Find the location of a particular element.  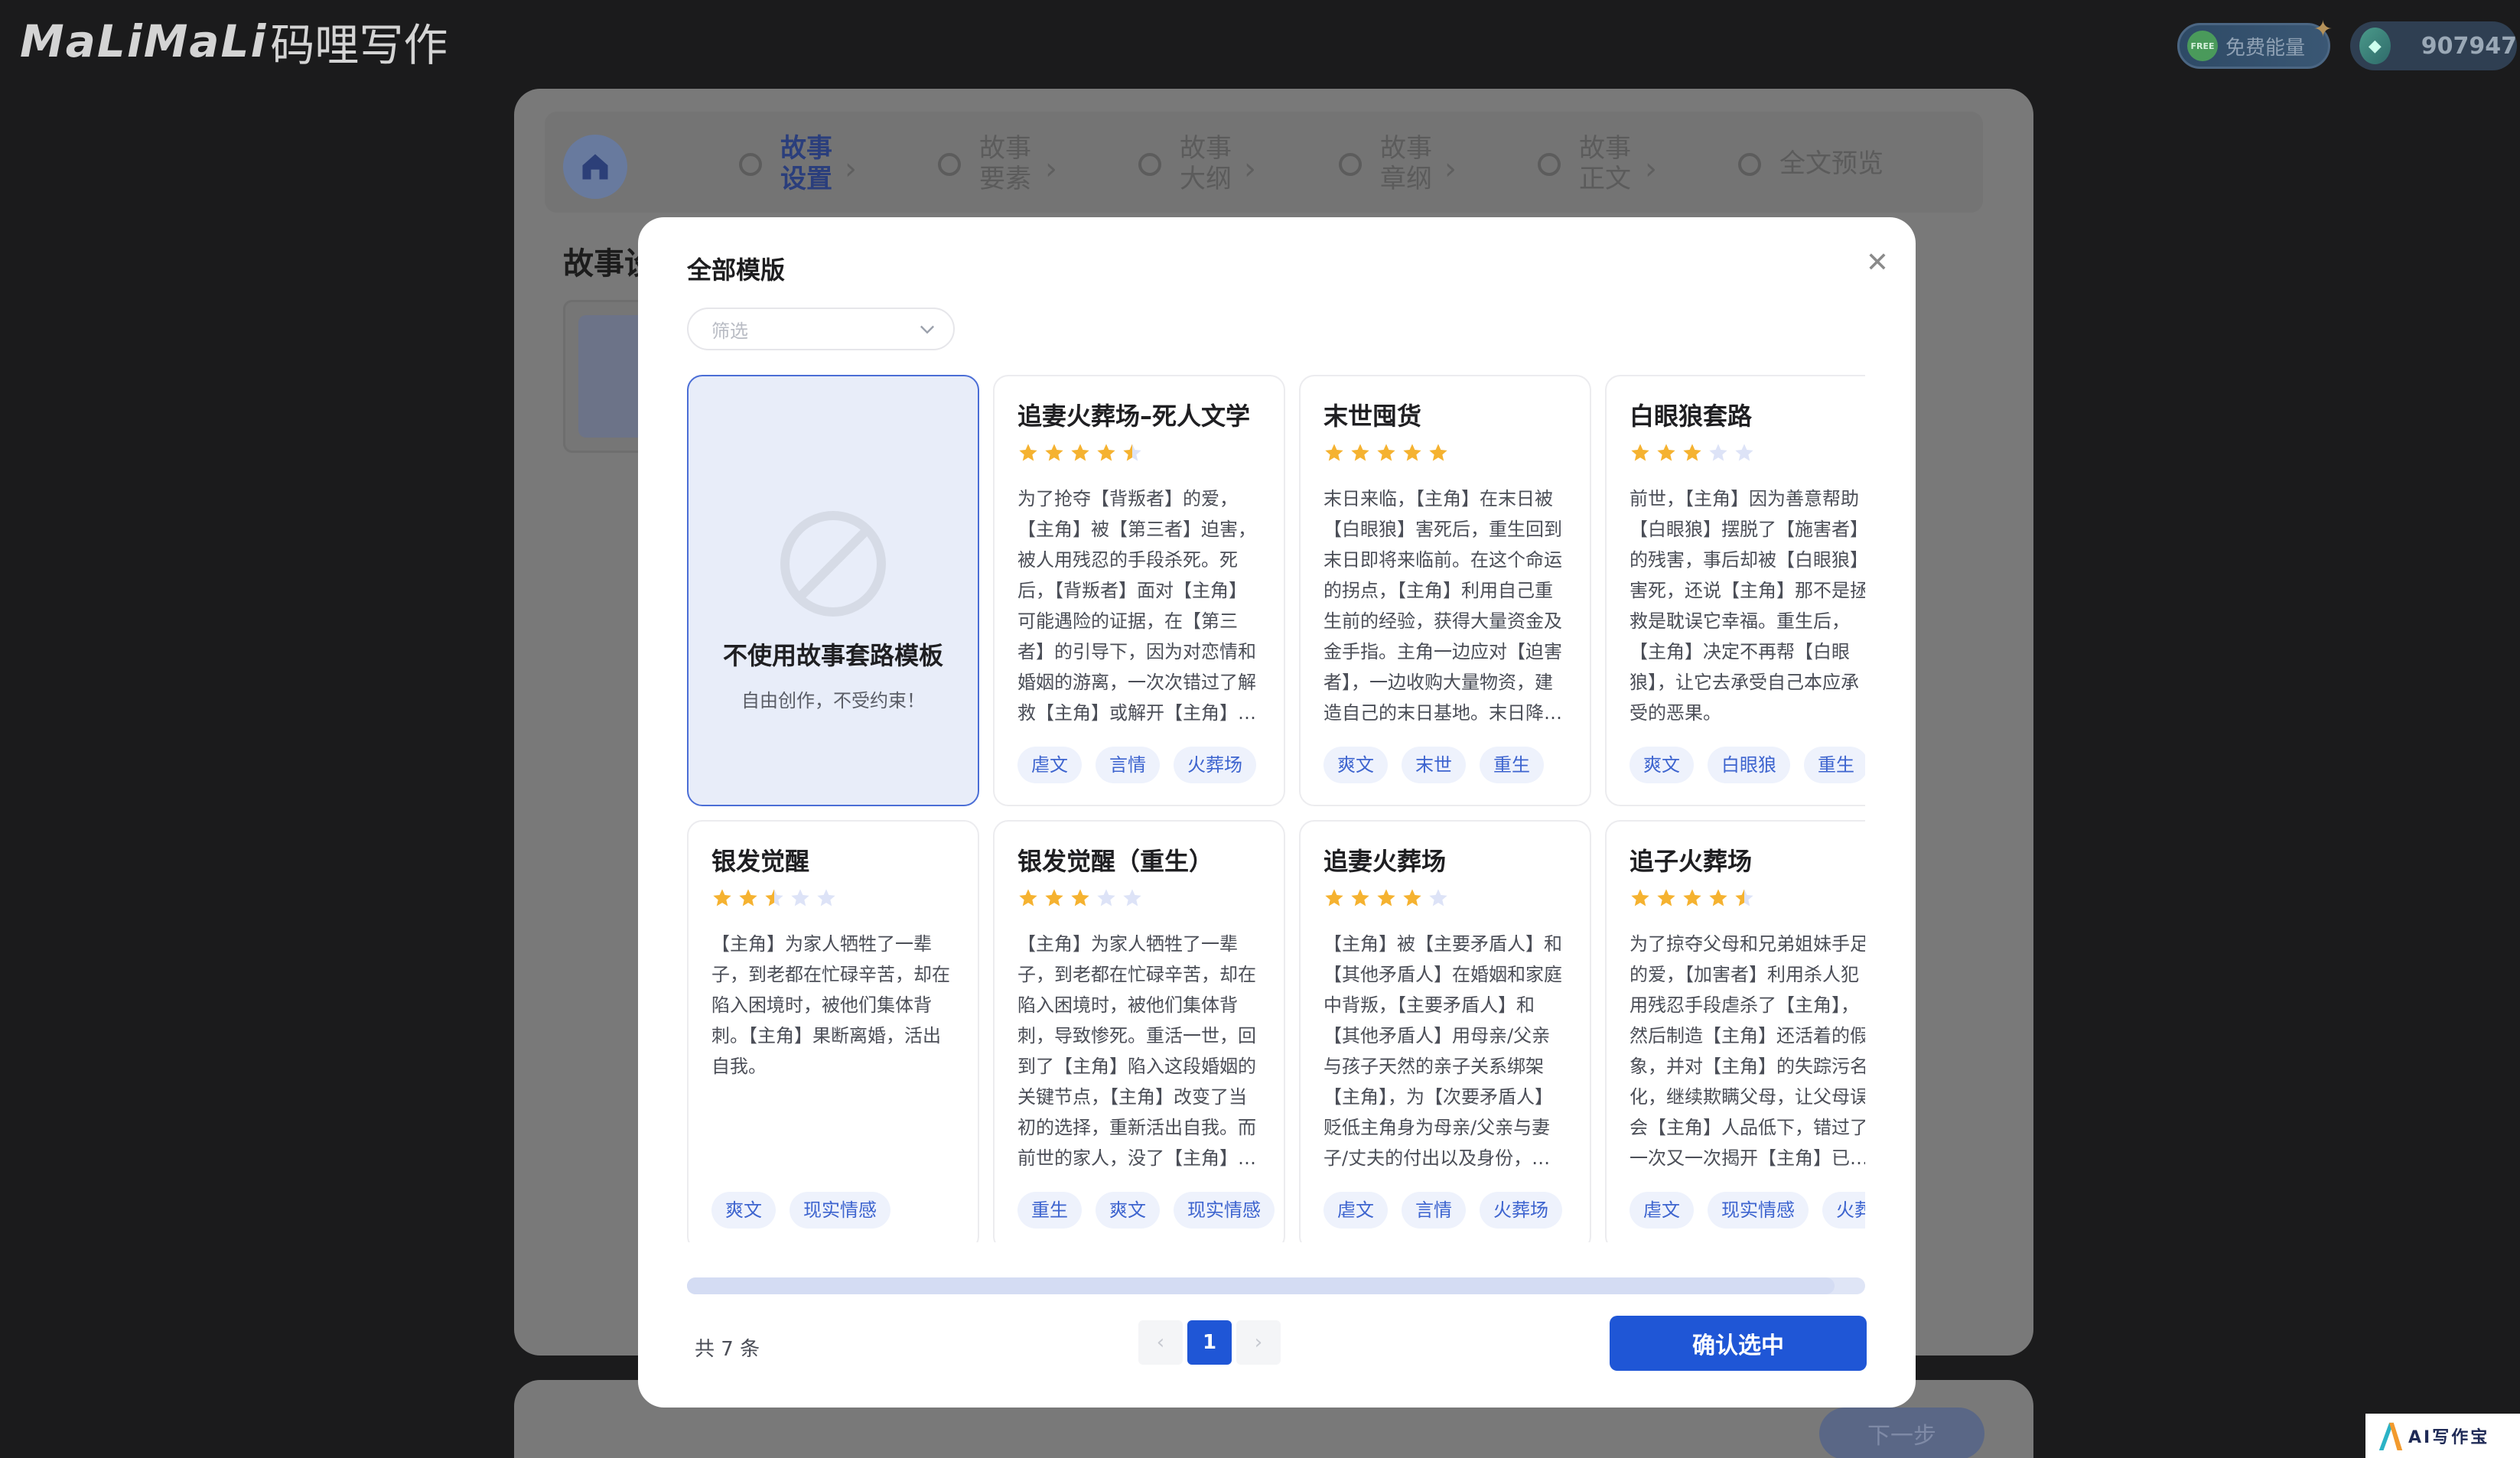

step-story-body: 故事正文 is located at coordinates (1597, 163).